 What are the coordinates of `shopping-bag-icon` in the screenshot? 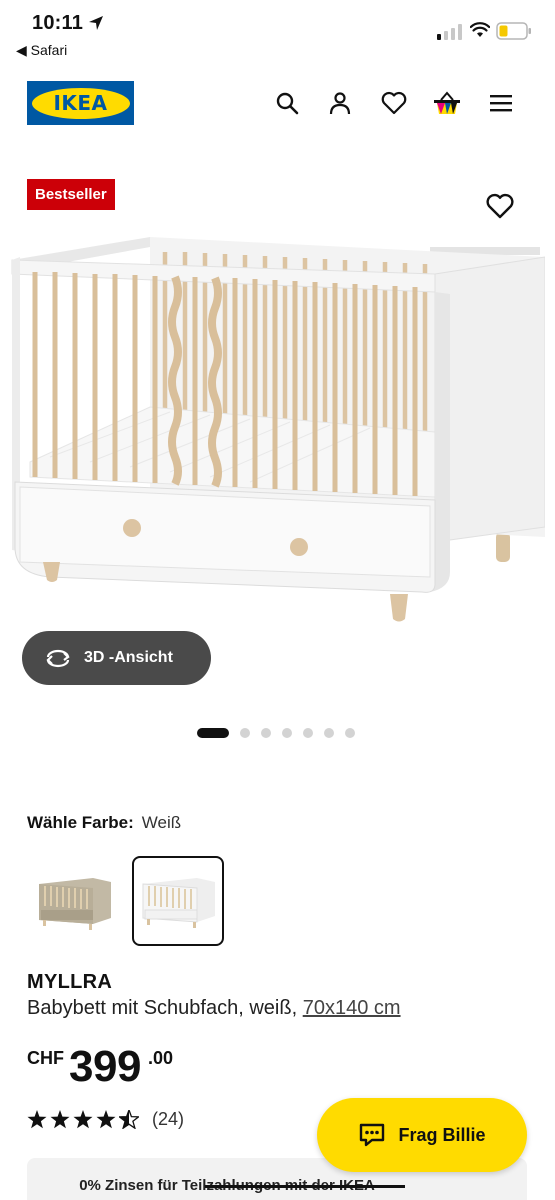 It's located at (447, 103).